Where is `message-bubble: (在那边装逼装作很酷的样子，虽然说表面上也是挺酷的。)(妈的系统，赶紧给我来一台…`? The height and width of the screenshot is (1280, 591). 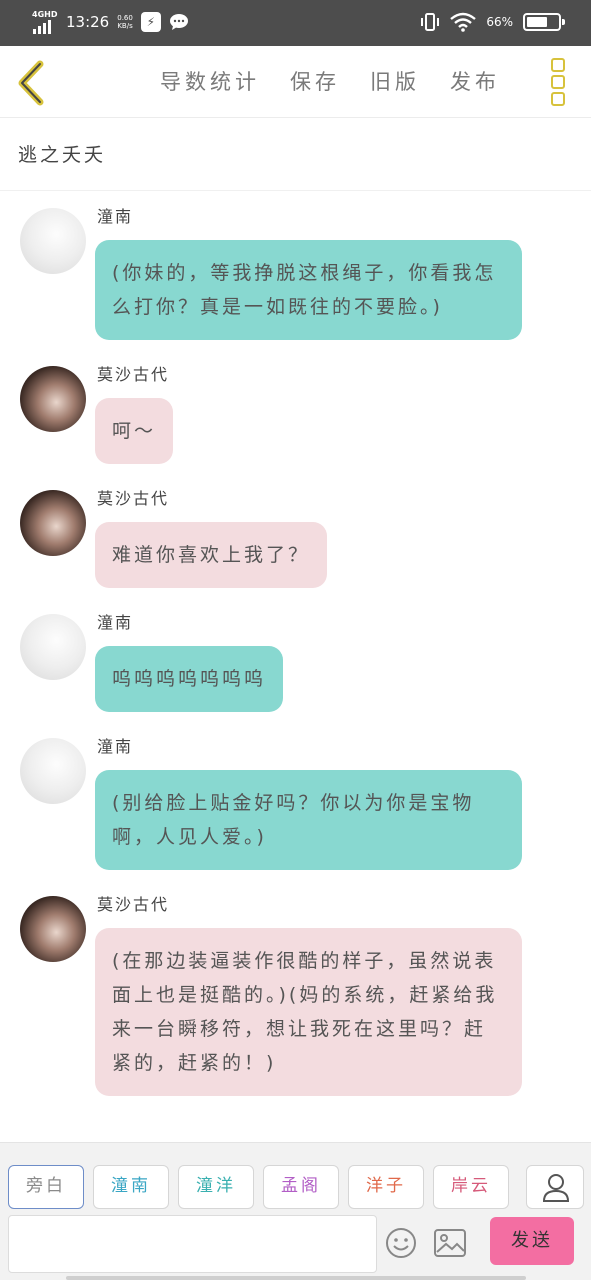
message-bubble: (在那边装逼装作很酷的样子，虽然说表面上也是挺酷的。)(妈的系统，赶紧给我来一台… is located at coordinates (308, 1012).